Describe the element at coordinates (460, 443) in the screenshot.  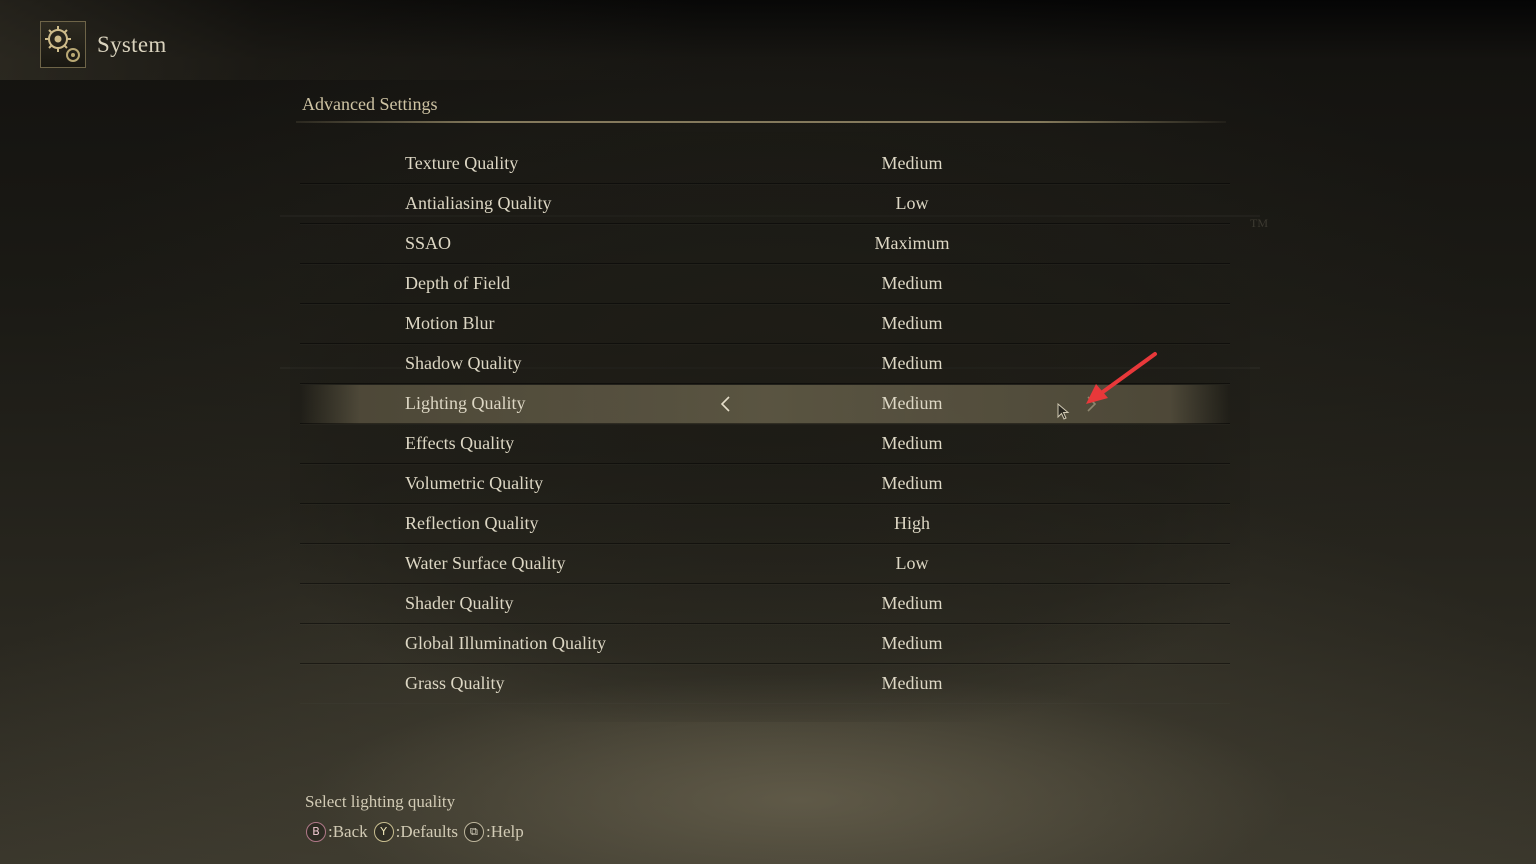
I see `setting-label: Effects Quality` at that location.